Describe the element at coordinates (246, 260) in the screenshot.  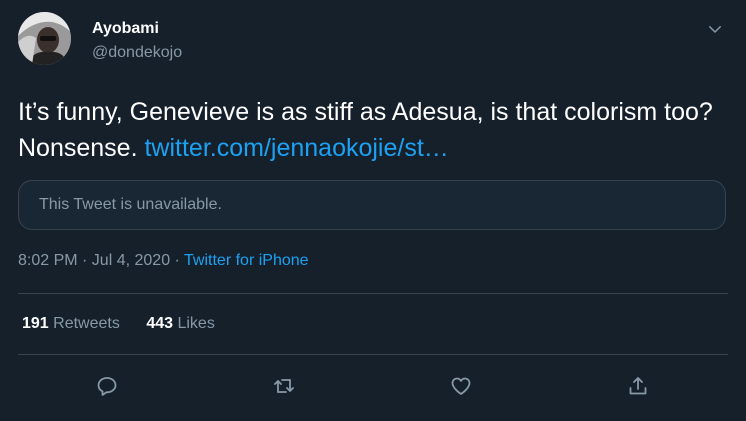
I see `tweet-source: Twitter for iPhone` at that location.